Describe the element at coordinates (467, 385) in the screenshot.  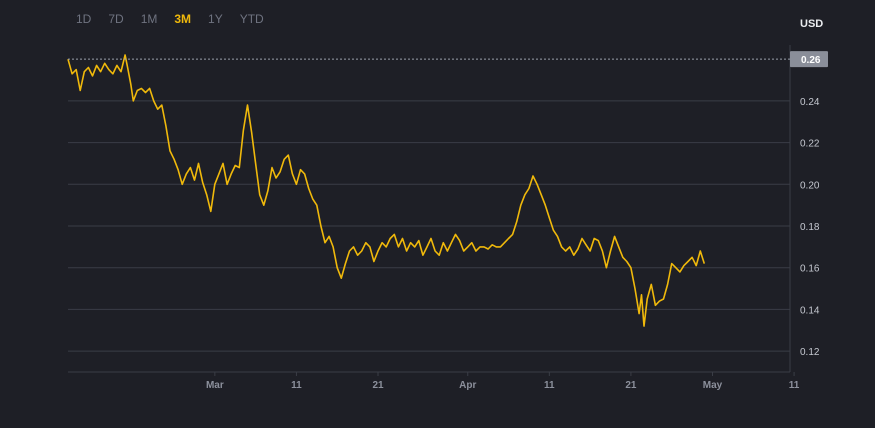
I see `x-tick-label: Apr` at that location.